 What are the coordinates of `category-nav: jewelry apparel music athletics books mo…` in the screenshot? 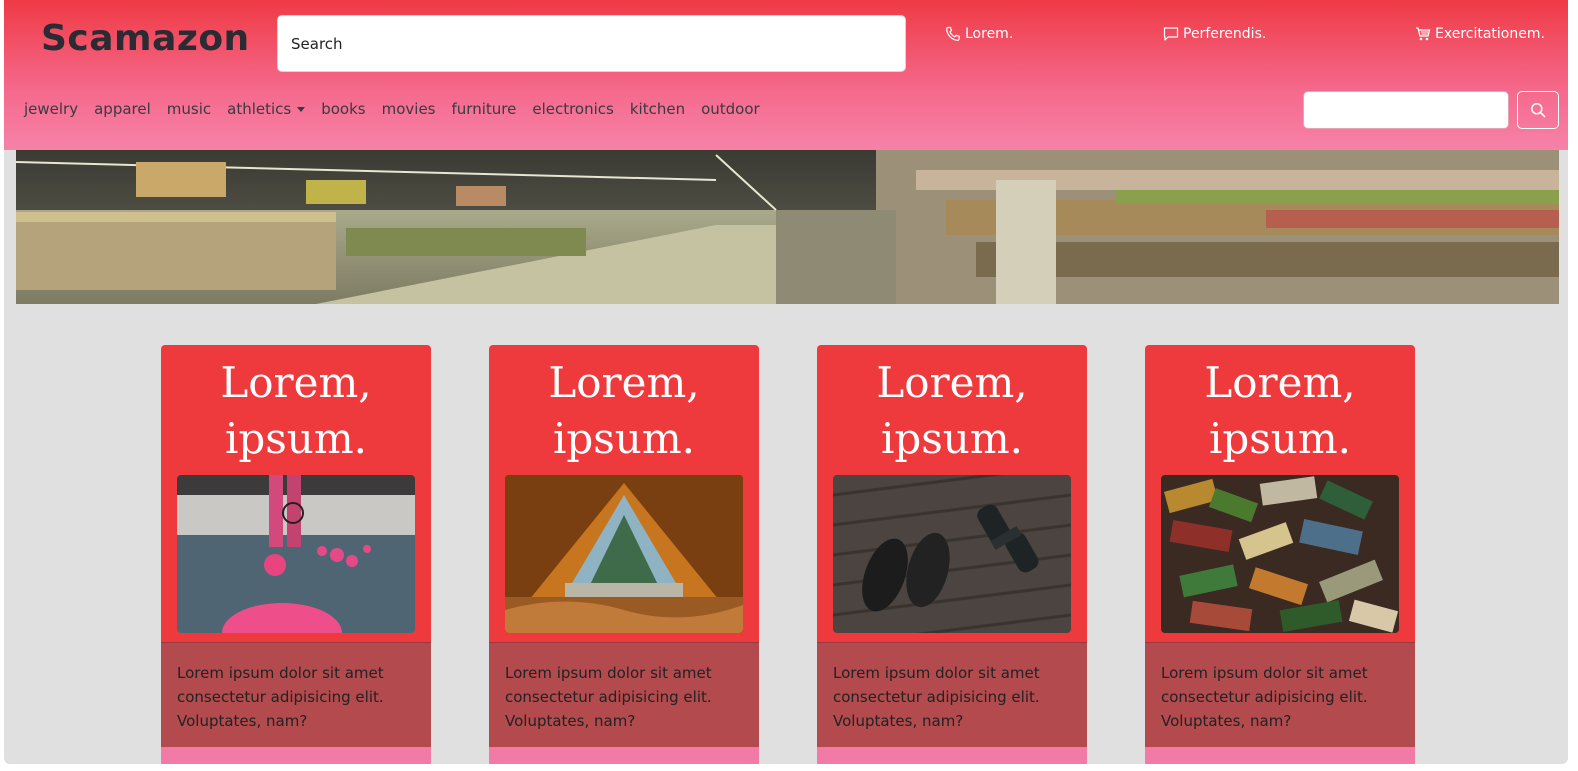 It's located at (400, 109).